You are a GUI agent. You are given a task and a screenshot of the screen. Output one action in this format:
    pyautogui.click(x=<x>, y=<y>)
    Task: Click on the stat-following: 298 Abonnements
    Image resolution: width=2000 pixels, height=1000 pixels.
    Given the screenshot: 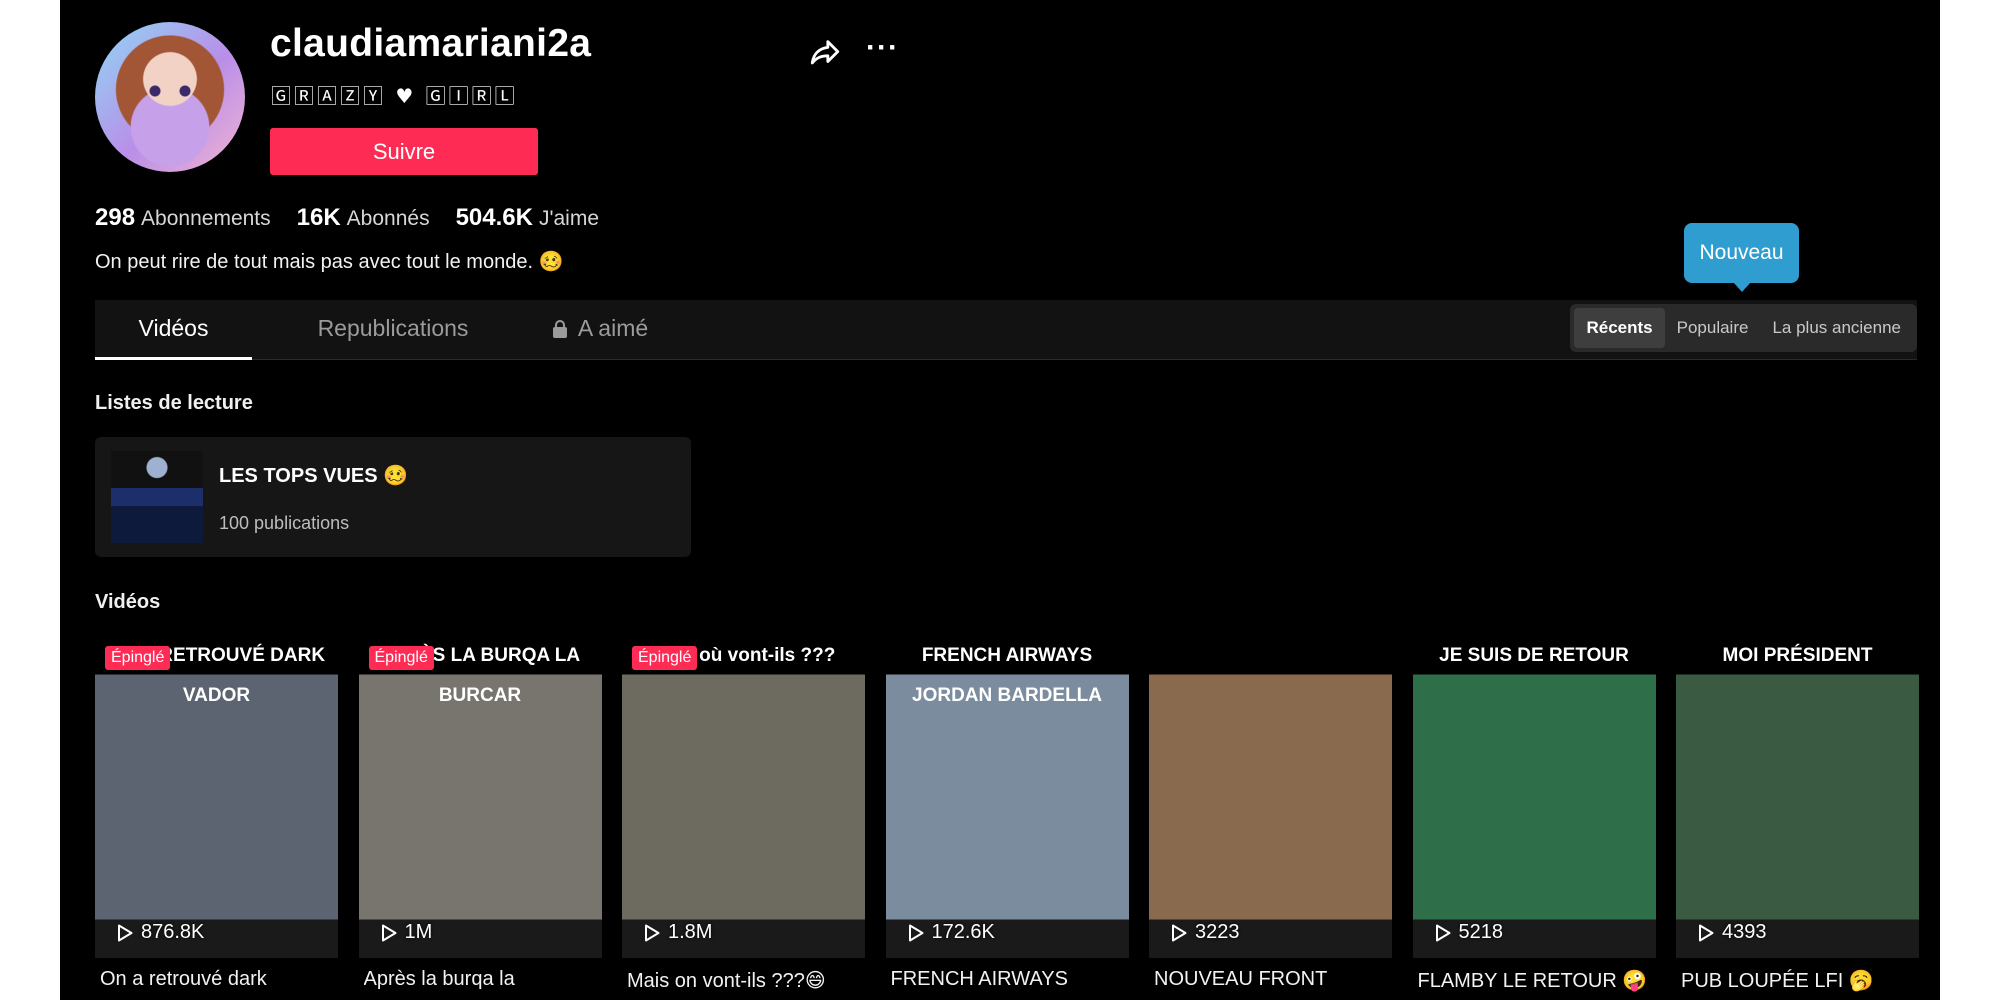 What is the action you would take?
    pyautogui.click(x=183, y=218)
    